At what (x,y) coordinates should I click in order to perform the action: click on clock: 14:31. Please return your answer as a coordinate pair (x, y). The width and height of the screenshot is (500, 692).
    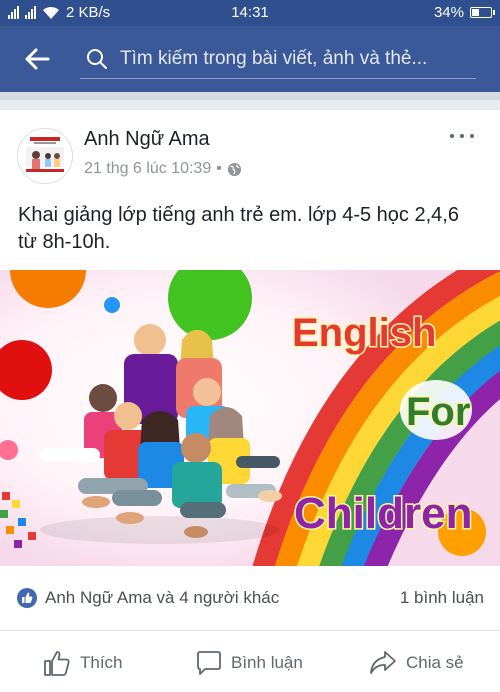
    Looking at the image, I should click on (250, 12).